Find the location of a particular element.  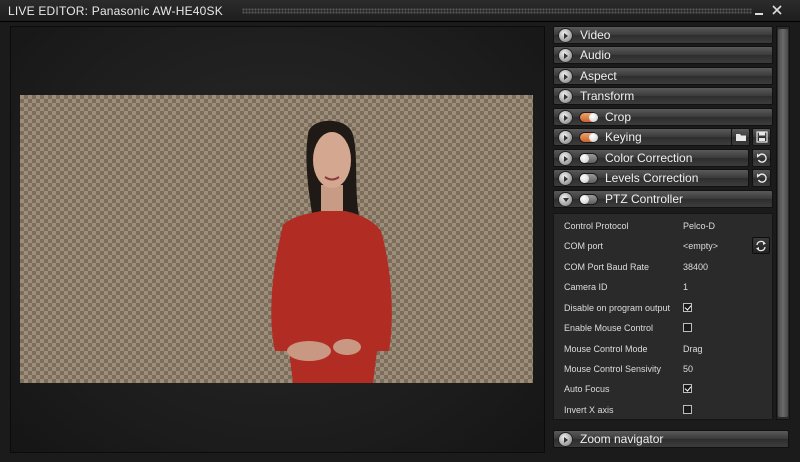

prop-invert-x-axis: Invert X axis is located at coordinates (664, 410).